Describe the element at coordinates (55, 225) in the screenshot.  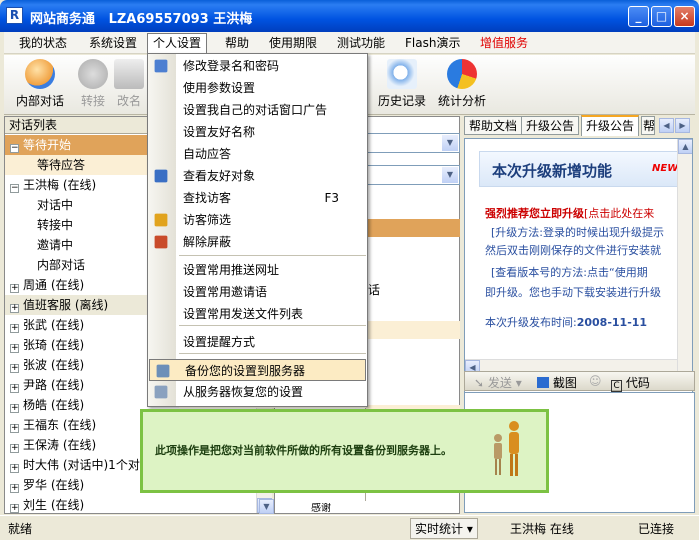
I see `tree-item-label: 转接中` at that location.